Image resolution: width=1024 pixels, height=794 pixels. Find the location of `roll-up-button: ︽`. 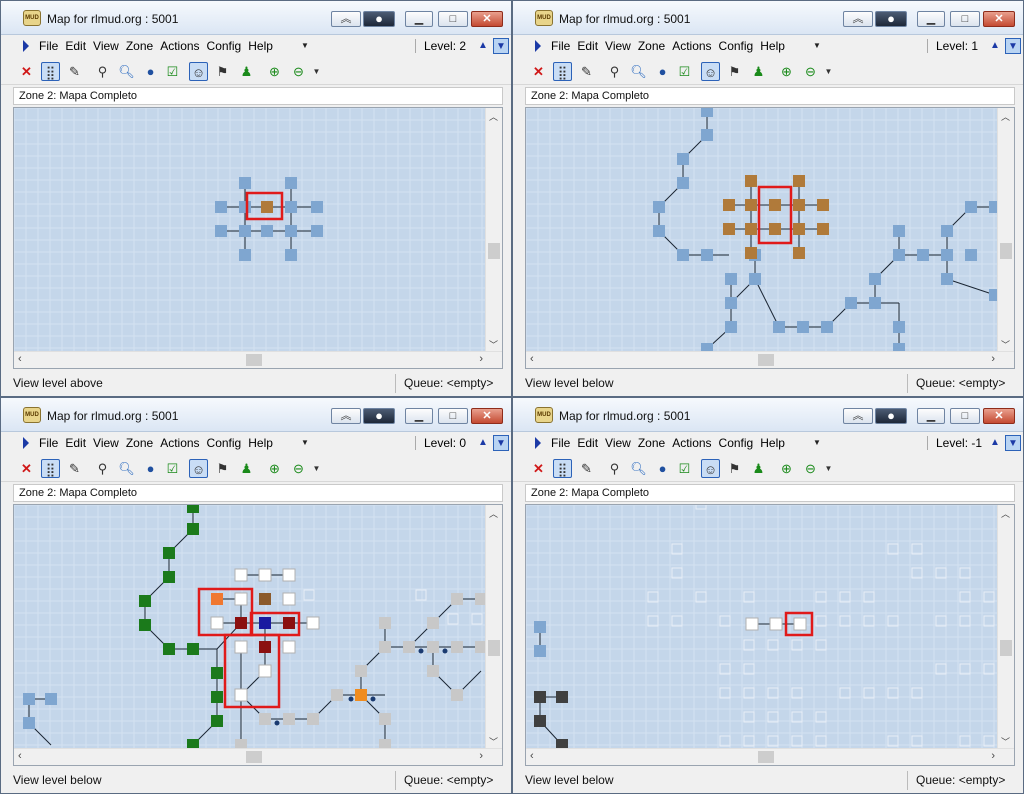

roll-up-button: ︽ is located at coordinates (346, 19).